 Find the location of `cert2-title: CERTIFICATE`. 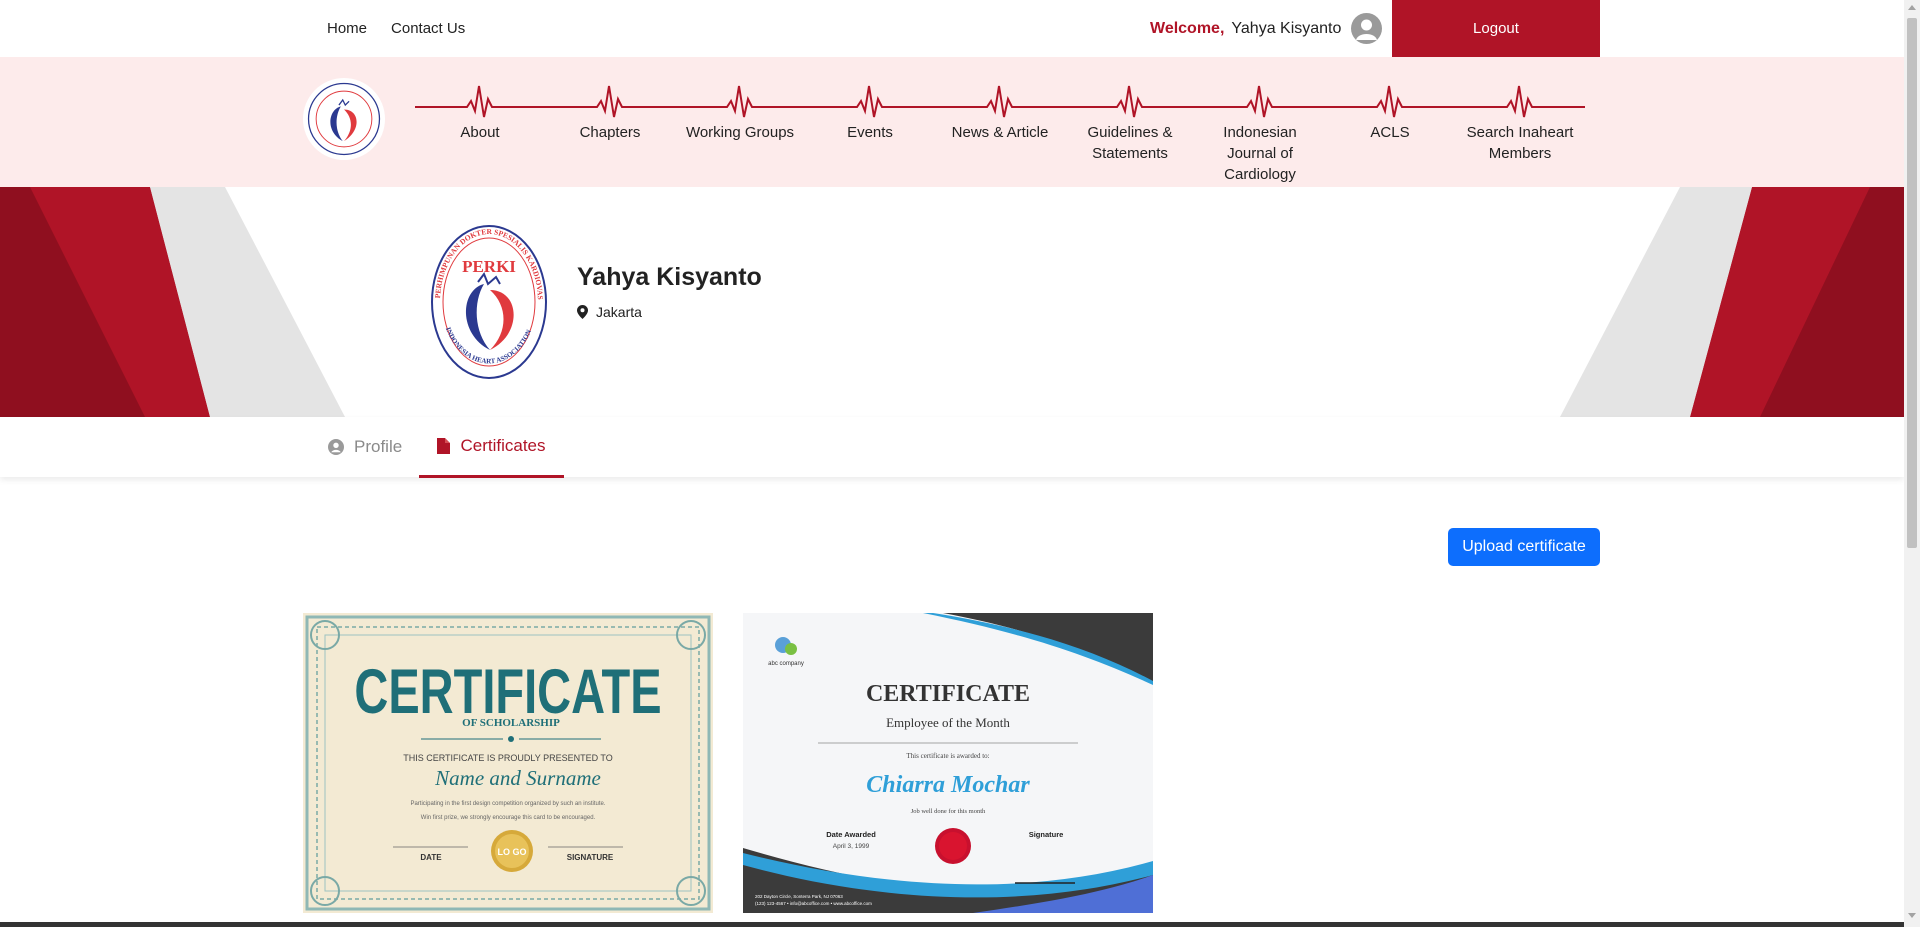

cert2-title: CERTIFICATE is located at coordinates (948, 694).